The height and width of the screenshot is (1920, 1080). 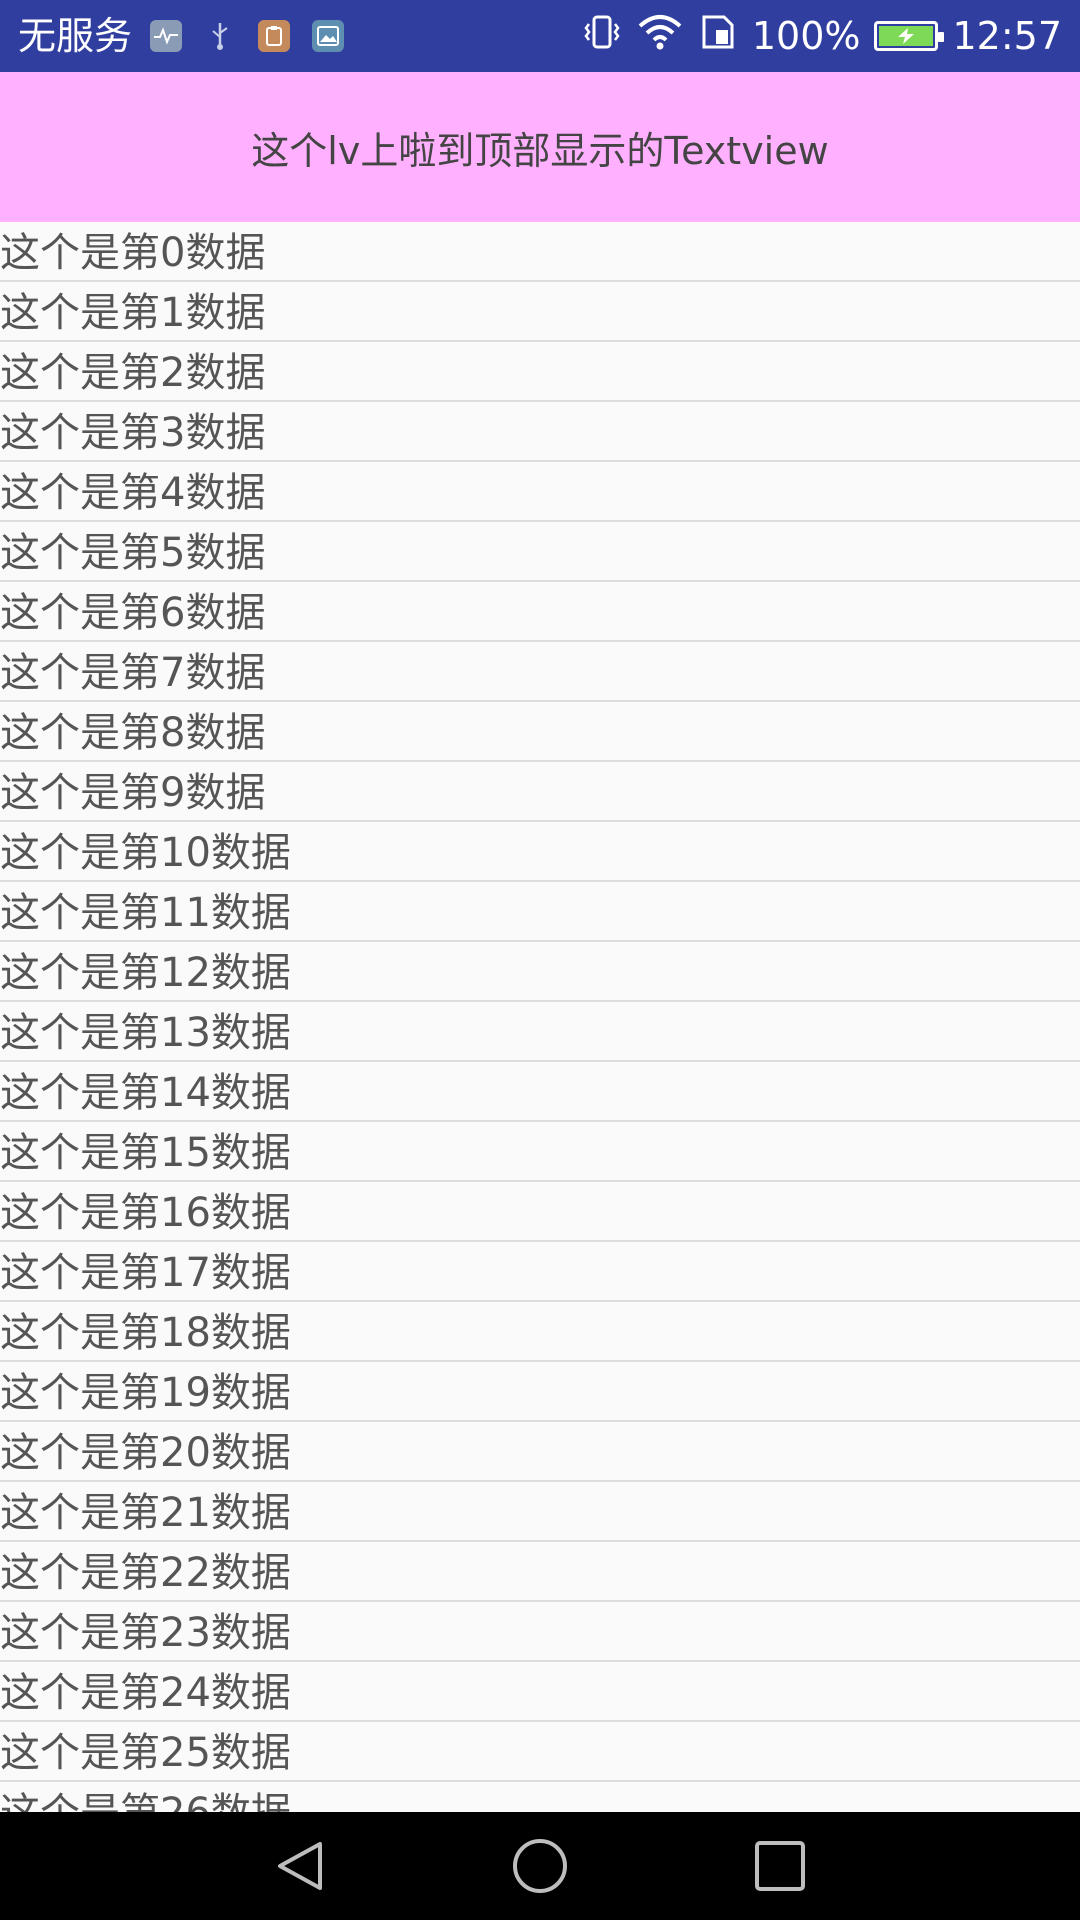 What do you see at coordinates (274, 36) in the screenshot?
I see `clipboard-icon` at bounding box center [274, 36].